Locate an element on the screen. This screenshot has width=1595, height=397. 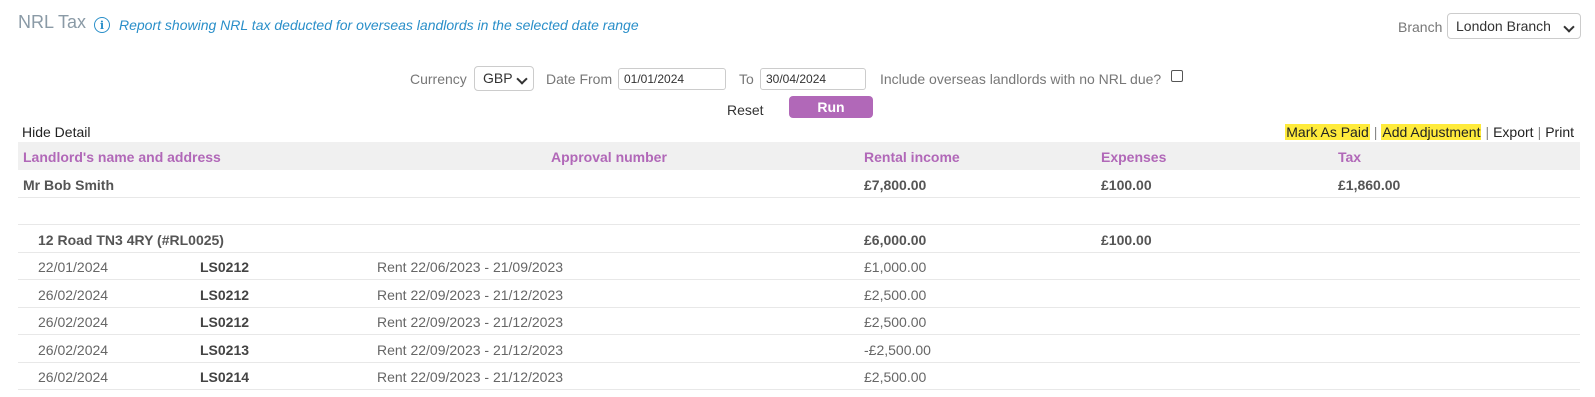
branch-select: London Branch is located at coordinates (1514, 26).